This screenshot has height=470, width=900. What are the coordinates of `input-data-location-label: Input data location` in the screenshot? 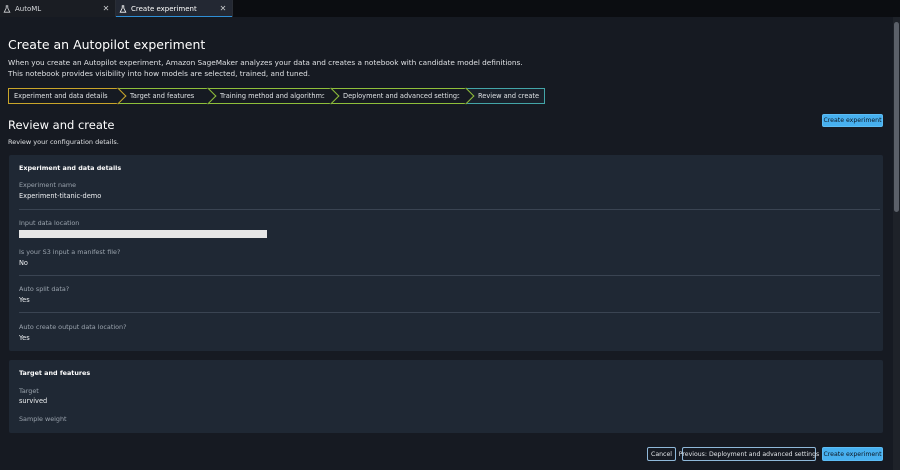 It's located at (49, 223).